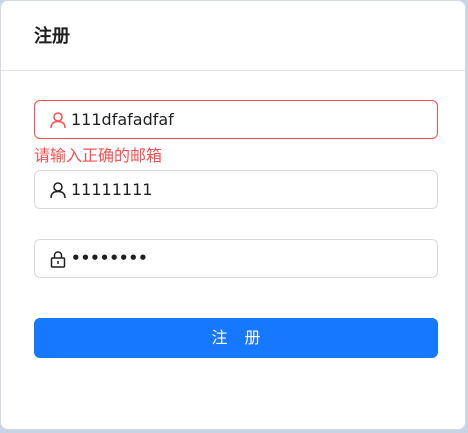  What do you see at coordinates (58, 259) in the screenshot?
I see `lock-icon` at bounding box center [58, 259].